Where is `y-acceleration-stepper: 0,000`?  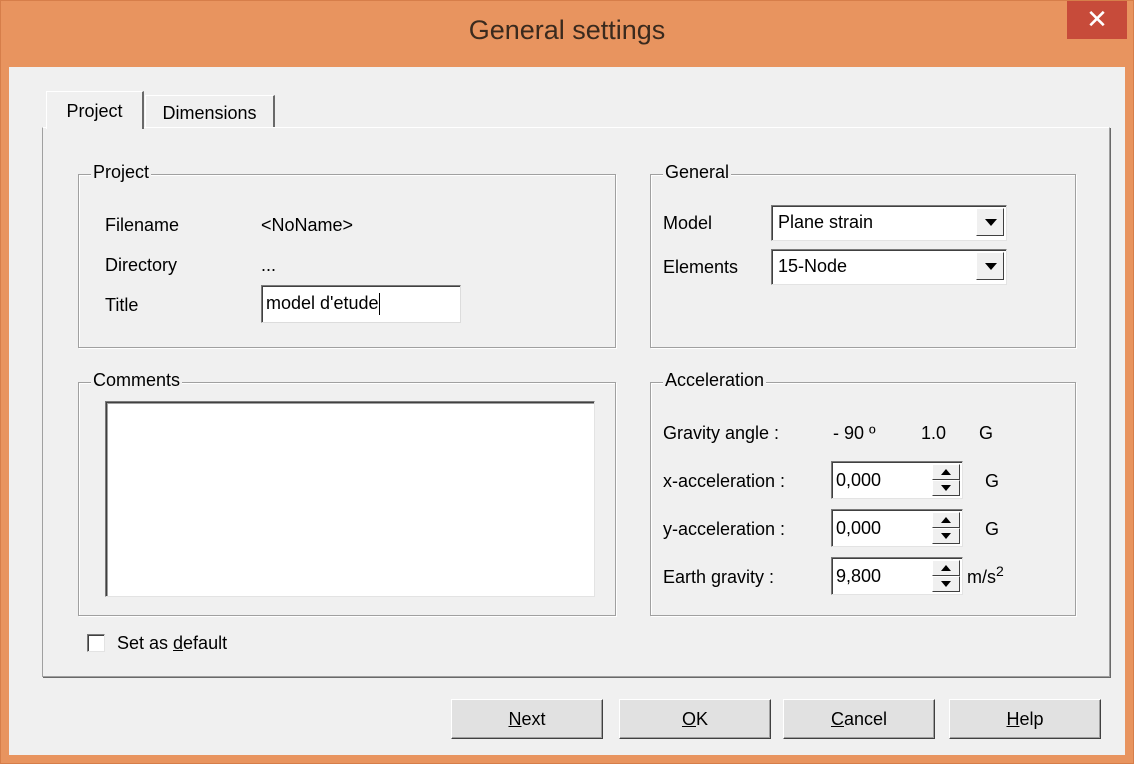
y-acceleration-stepper: 0,000 is located at coordinates (897, 528).